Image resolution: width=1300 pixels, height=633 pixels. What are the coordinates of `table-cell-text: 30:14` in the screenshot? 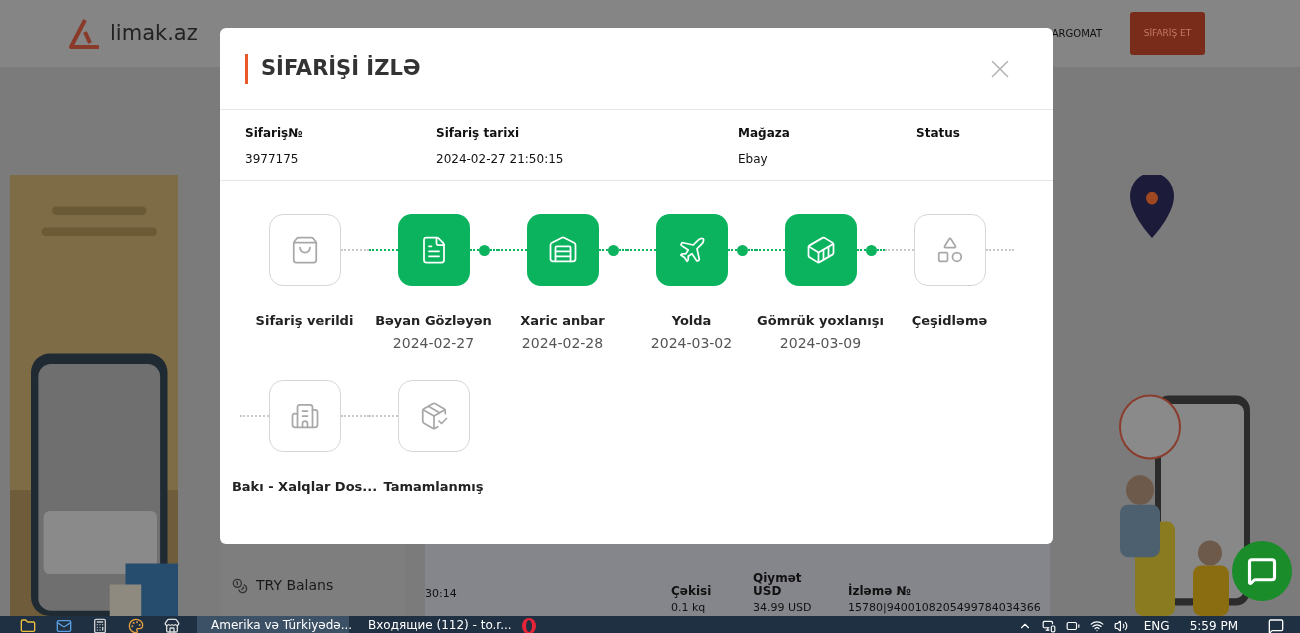 It's located at (441, 593).